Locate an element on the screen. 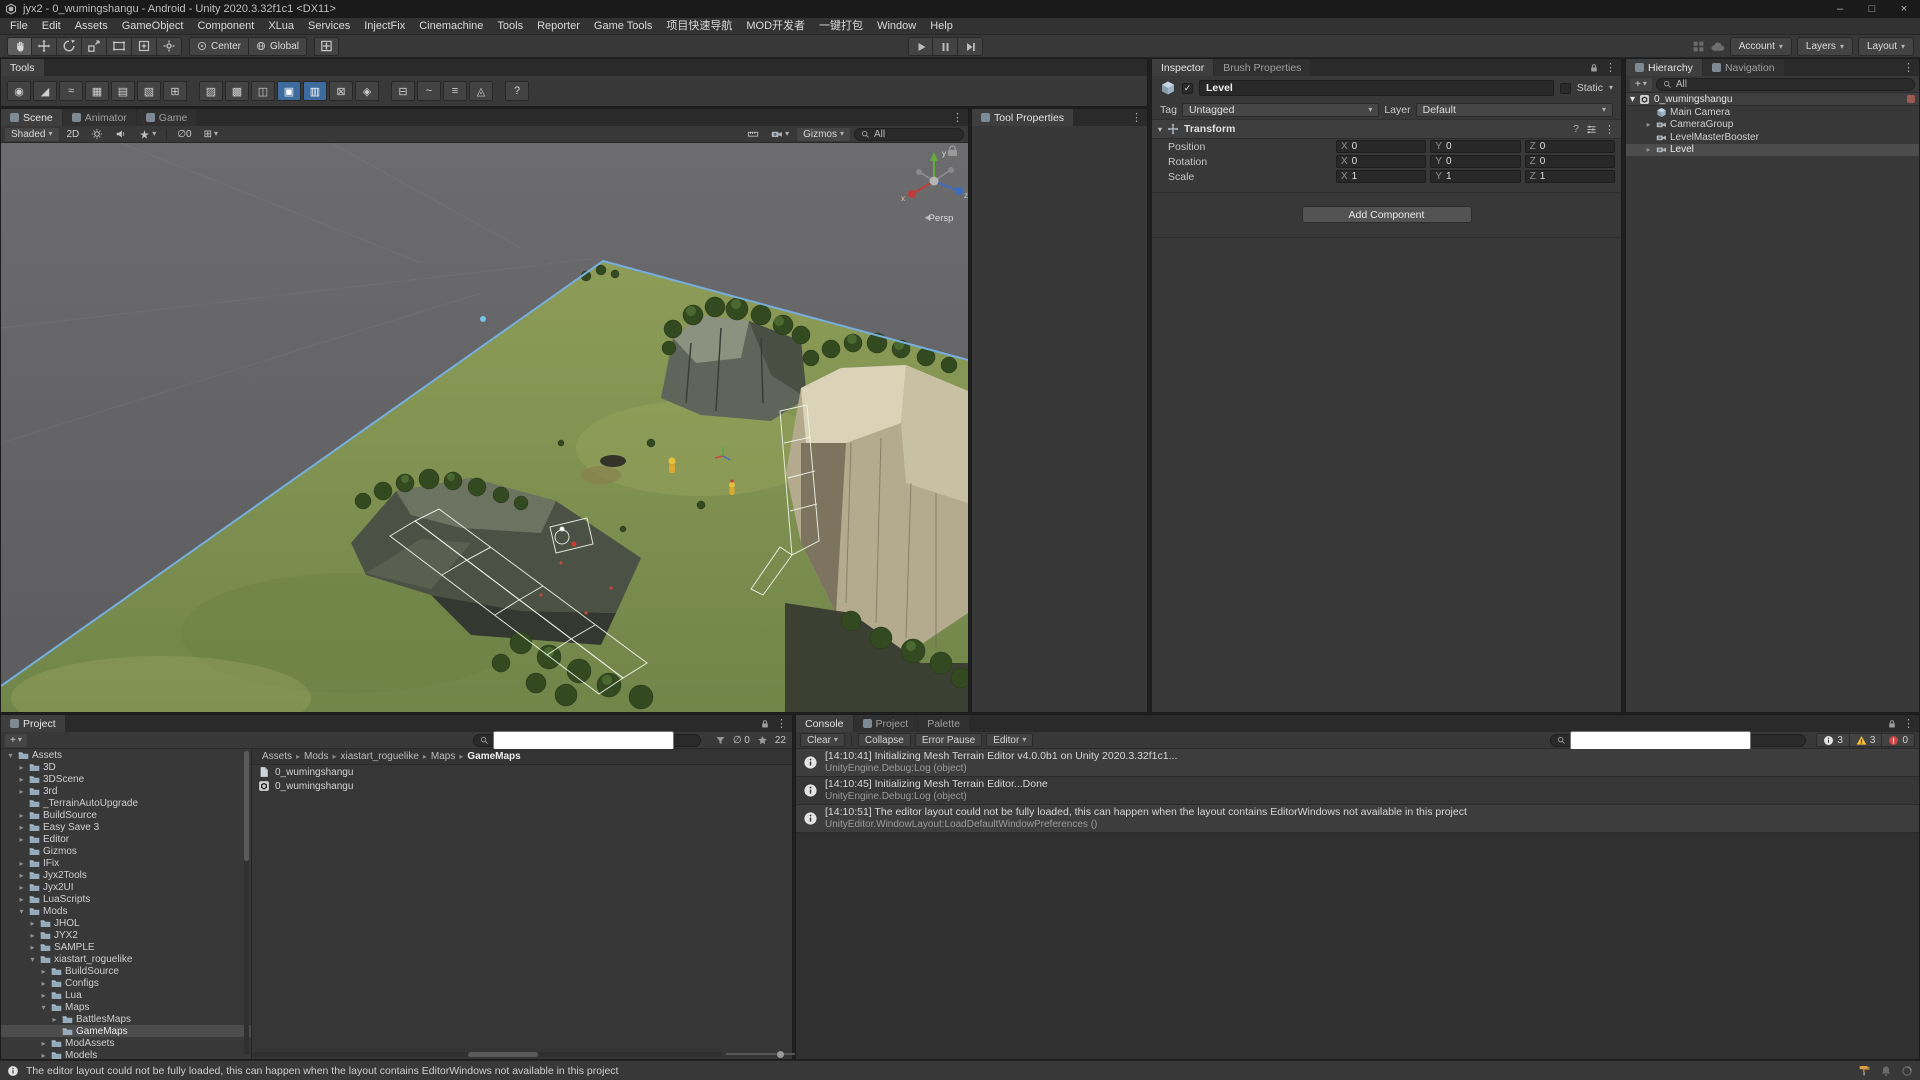 Image resolution: width=1920 pixels, height=1080 pixels. presets-icon is located at coordinates (1591, 129).